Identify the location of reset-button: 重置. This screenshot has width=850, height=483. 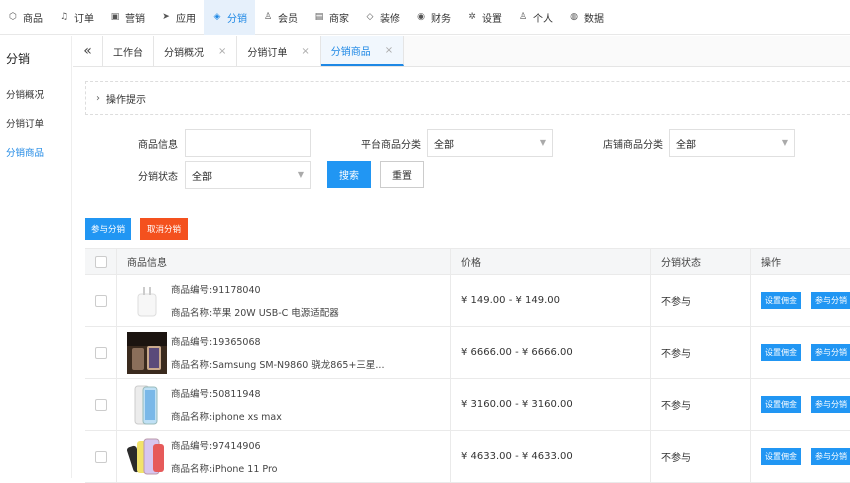
(402, 174).